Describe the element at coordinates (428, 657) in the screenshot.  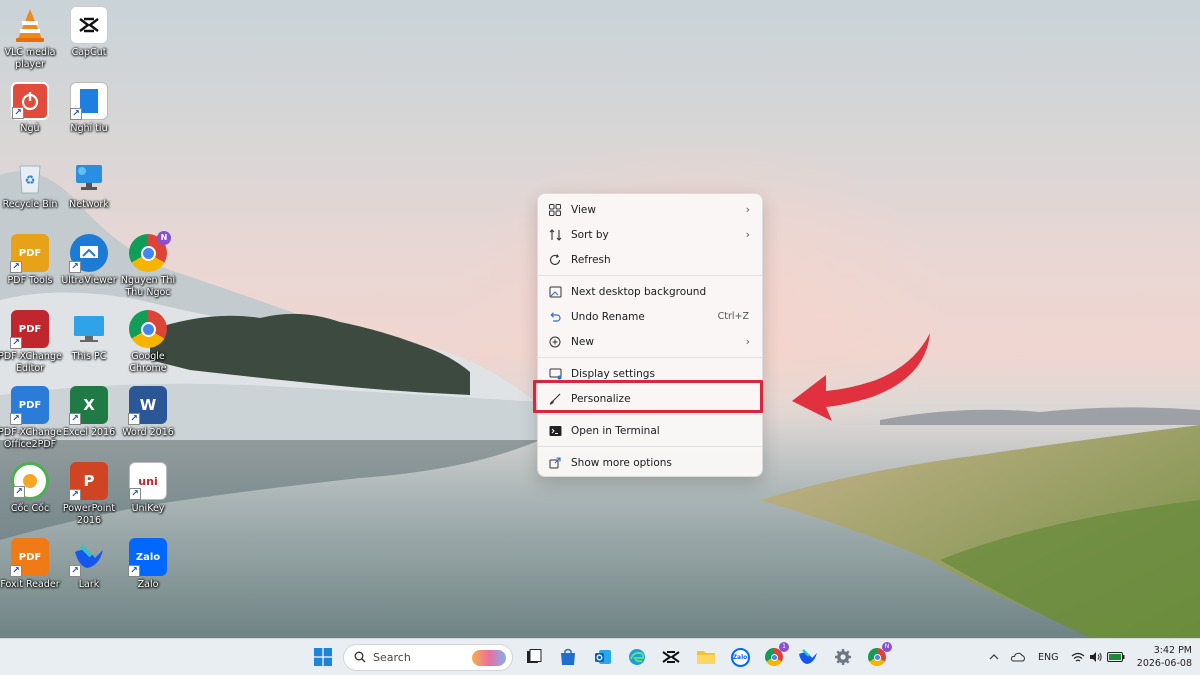
I see `taskbar-search-box: Search` at that location.